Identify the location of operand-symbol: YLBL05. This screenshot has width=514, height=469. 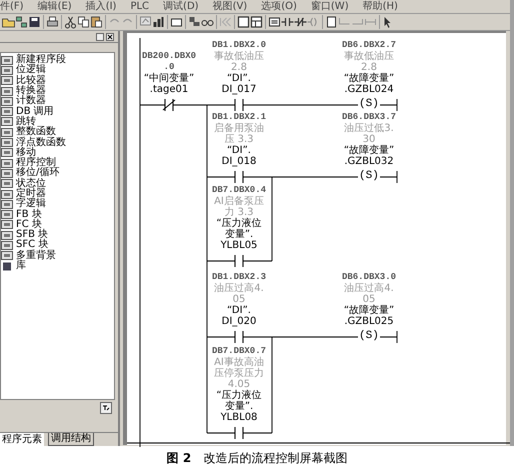
(239, 245).